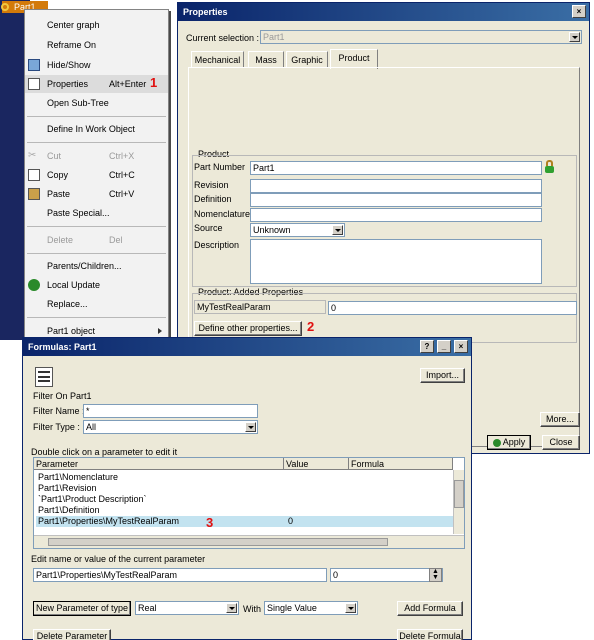 Image resolution: width=594 pixels, height=640 pixels. What do you see at coordinates (444, 346) in the screenshot?
I see `minimize-icon: _` at bounding box center [444, 346].